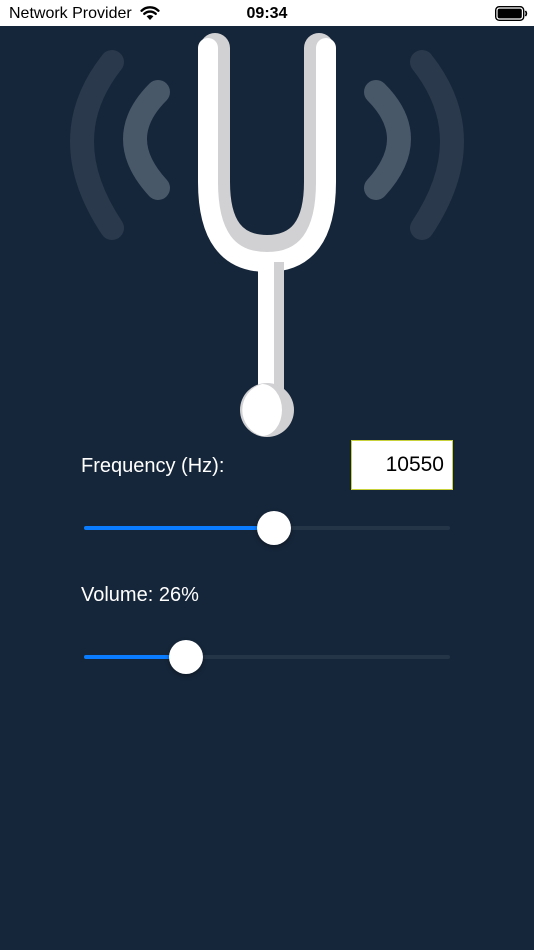  I want to click on frequency-slider, so click(267, 528).